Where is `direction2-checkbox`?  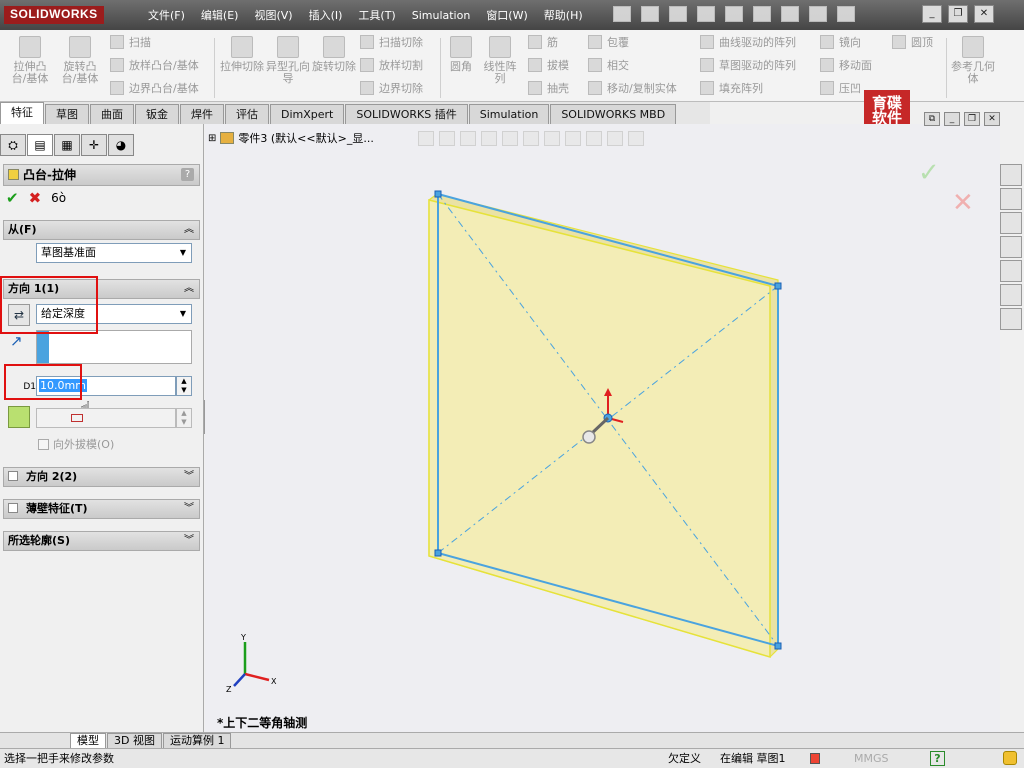
direction2-checkbox is located at coordinates (13, 476).